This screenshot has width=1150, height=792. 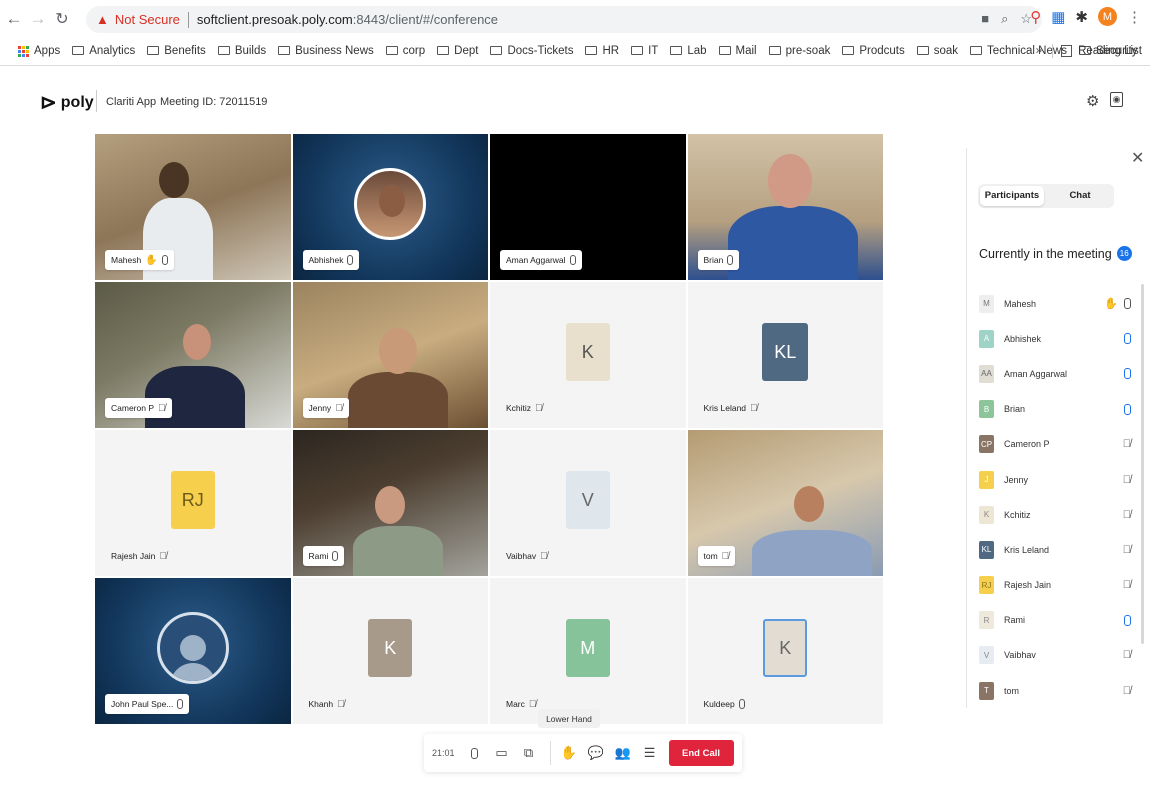 What do you see at coordinates (1092, 101) in the screenshot?
I see `settings-gear-icon: ⚙` at bounding box center [1092, 101].